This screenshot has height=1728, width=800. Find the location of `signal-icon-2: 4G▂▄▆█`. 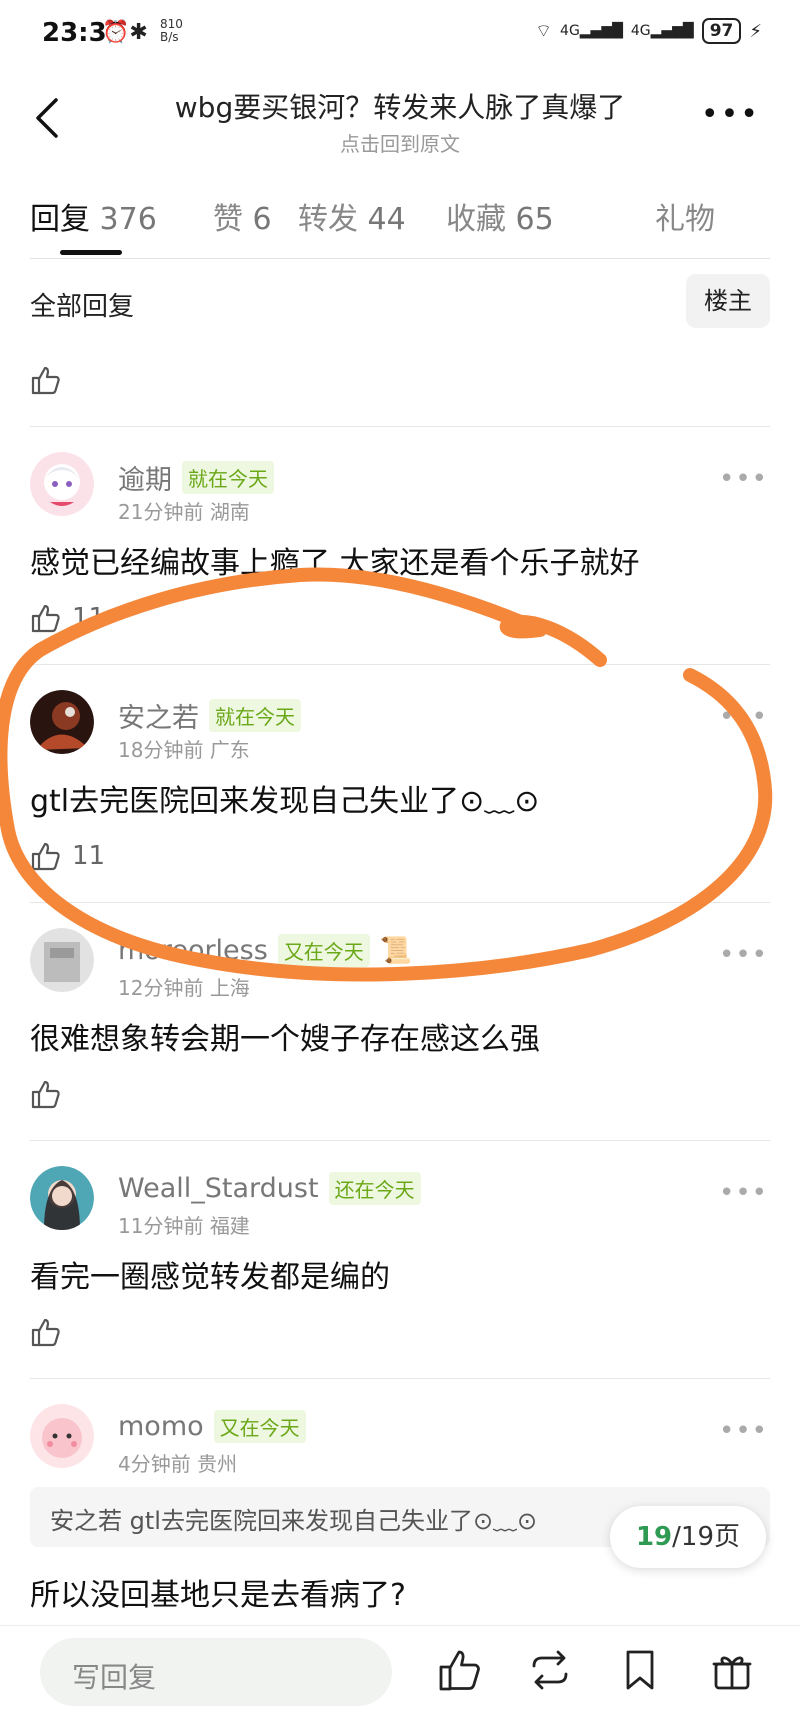

signal-icon-2: 4G▂▄▆█ is located at coordinates (662, 31).